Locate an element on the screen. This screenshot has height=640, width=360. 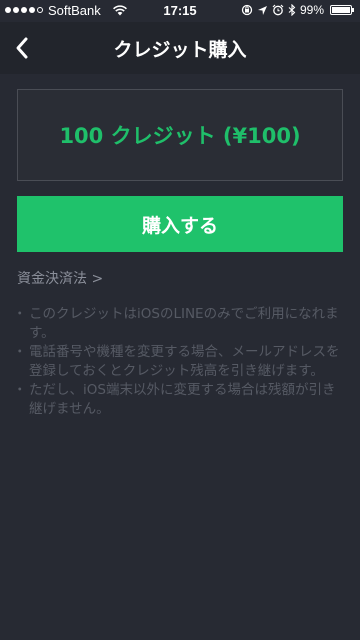
purchase-button: 購入する is located at coordinates (180, 224).